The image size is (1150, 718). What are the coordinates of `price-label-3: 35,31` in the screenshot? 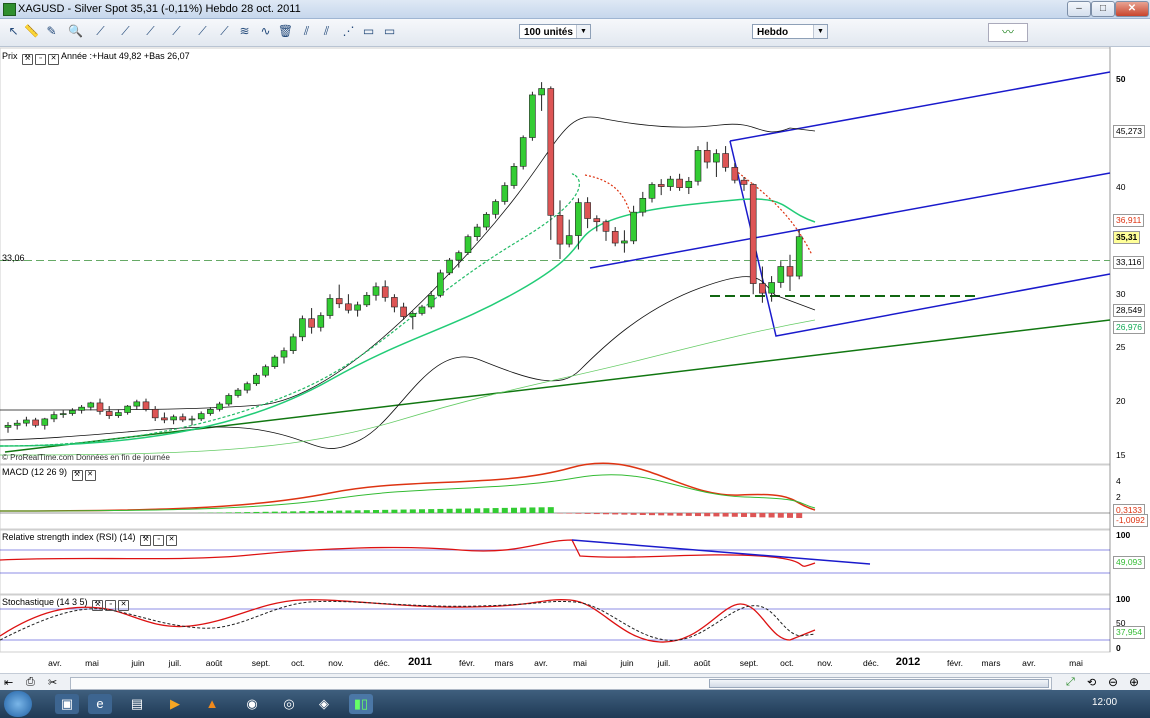 It's located at (1127, 237).